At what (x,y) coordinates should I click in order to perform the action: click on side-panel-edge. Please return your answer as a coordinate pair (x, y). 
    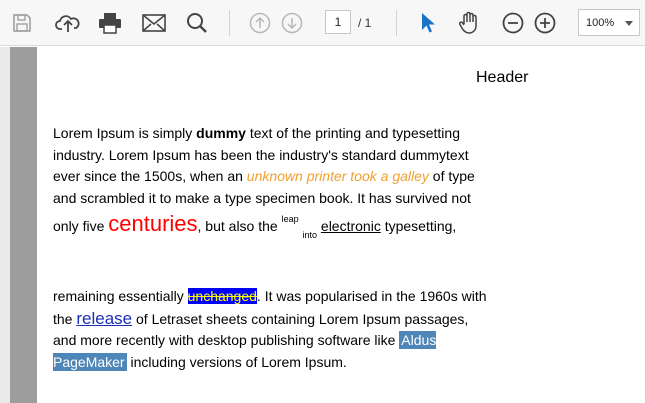
    Looking at the image, I should click on (5, 225).